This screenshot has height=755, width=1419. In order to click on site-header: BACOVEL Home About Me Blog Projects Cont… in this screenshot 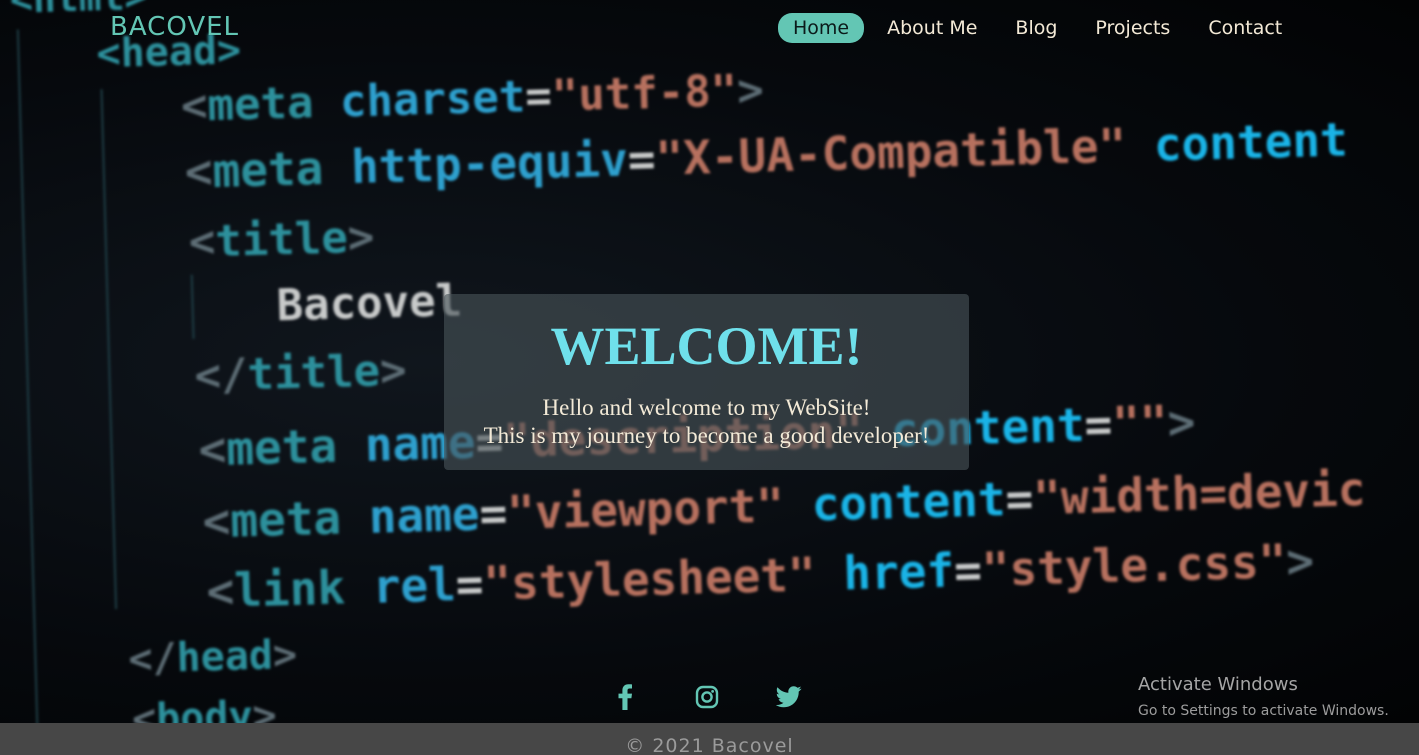, I will do `click(709, 29)`.